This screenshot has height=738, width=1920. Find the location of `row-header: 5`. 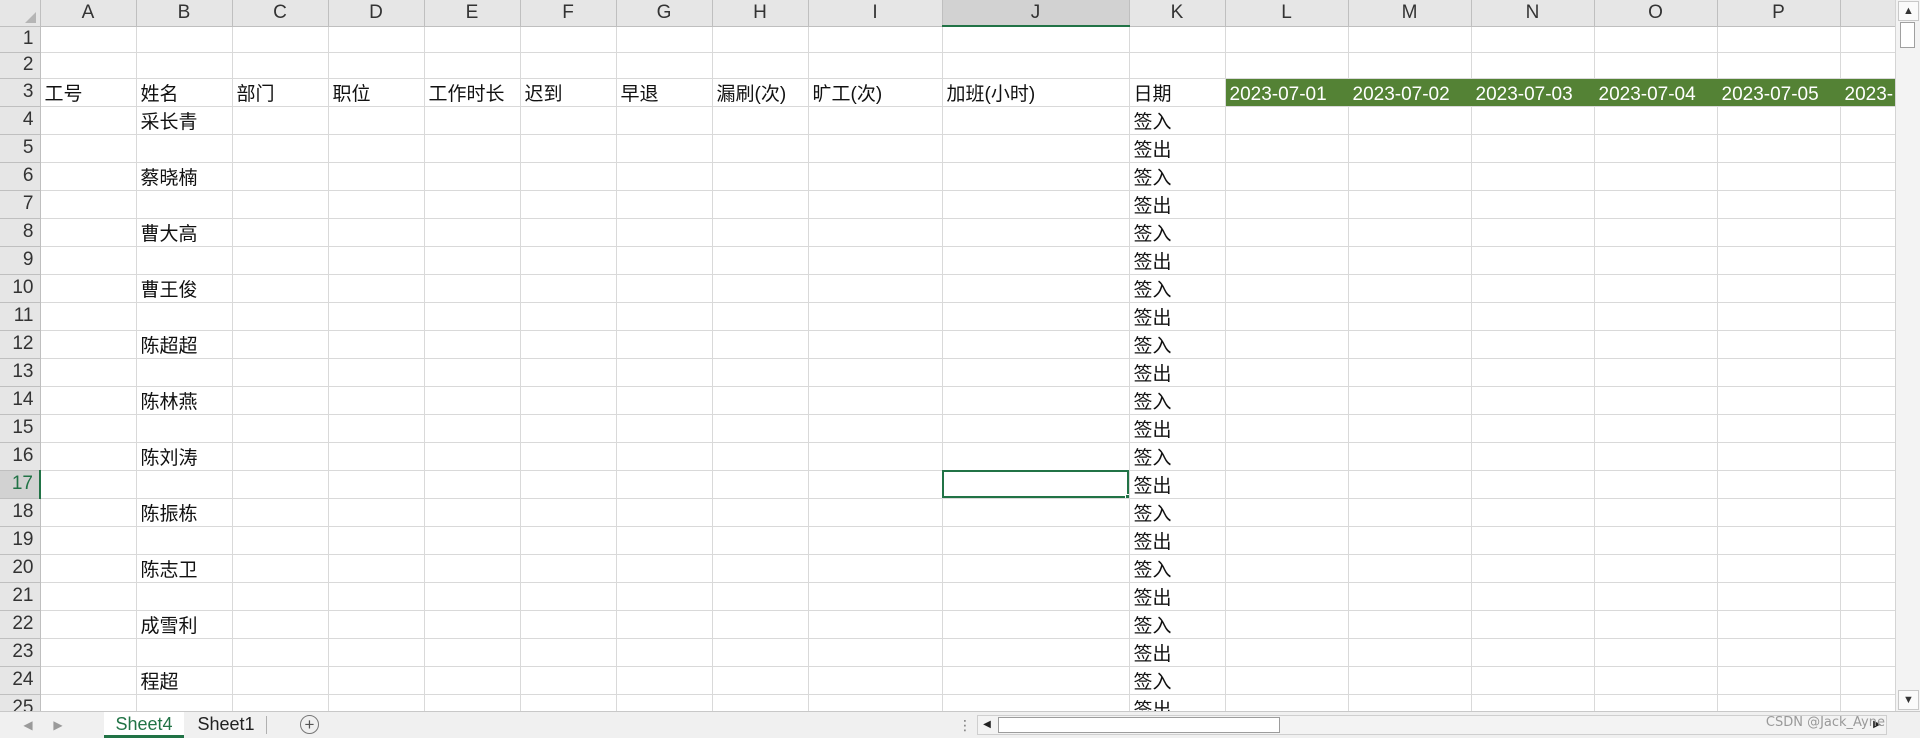

row-header: 5 is located at coordinates (20, 148).